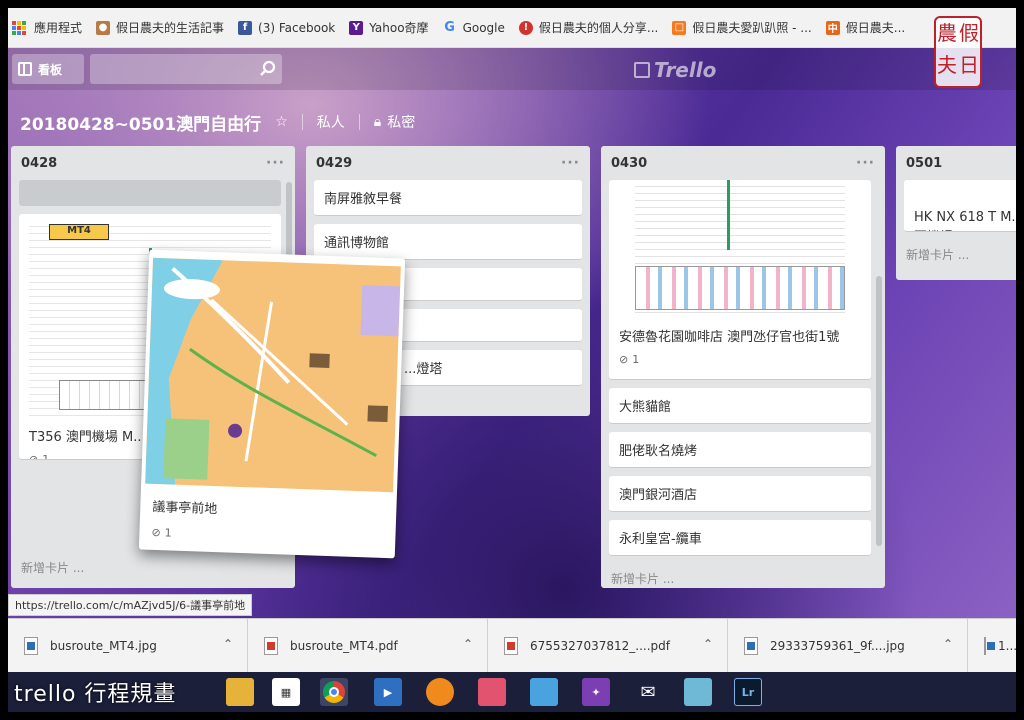 The height and width of the screenshot is (720, 1024). What do you see at coordinates (331, 122) in the screenshot?
I see `visibility-button: 私人` at bounding box center [331, 122].